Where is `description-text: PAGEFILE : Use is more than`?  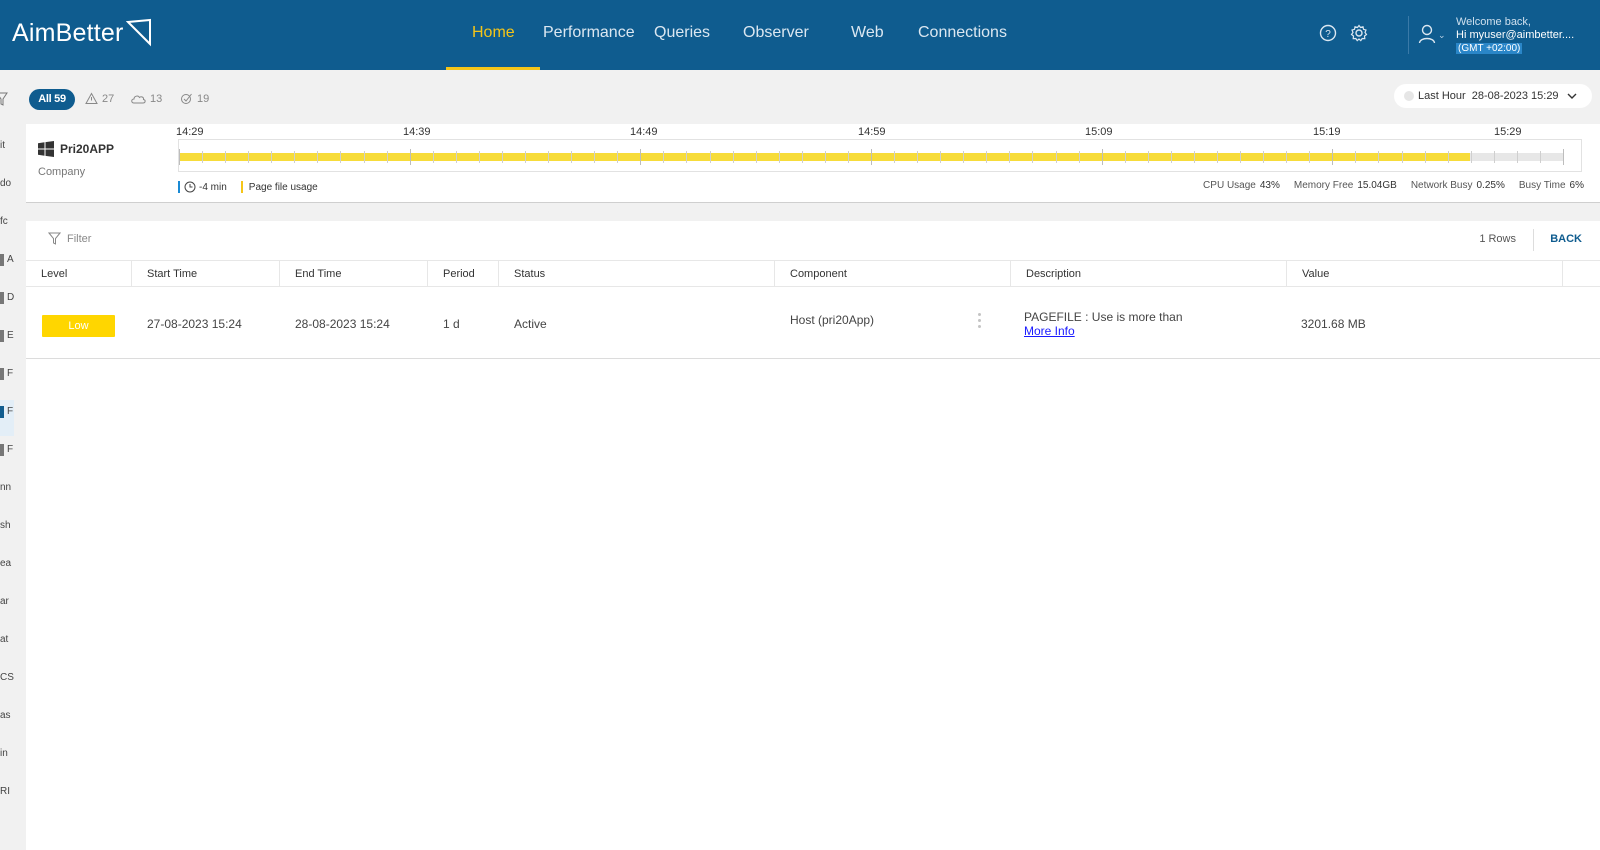 description-text: PAGEFILE : Use is more than is located at coordinates (1103, 317).